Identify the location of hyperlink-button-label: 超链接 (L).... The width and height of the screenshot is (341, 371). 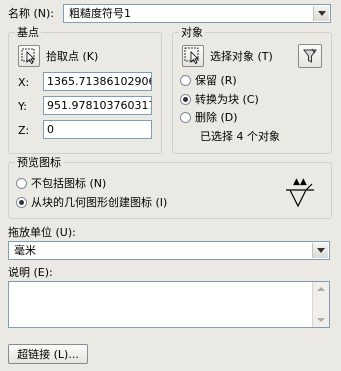
(48, 354).